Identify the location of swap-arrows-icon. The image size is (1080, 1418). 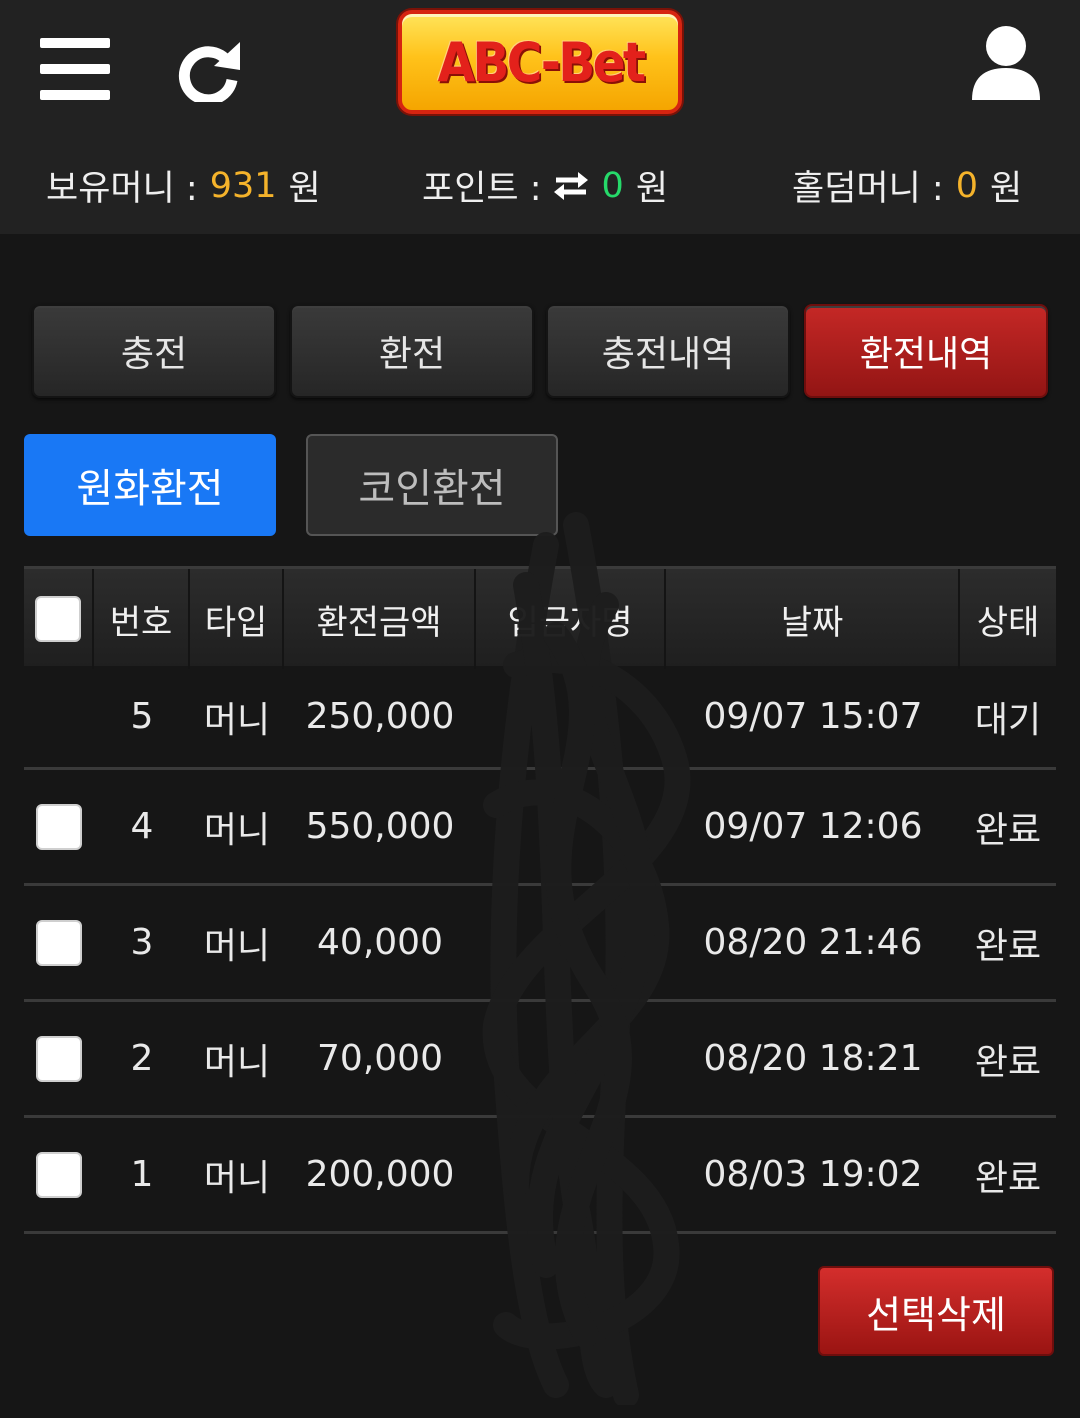
(571, 186).